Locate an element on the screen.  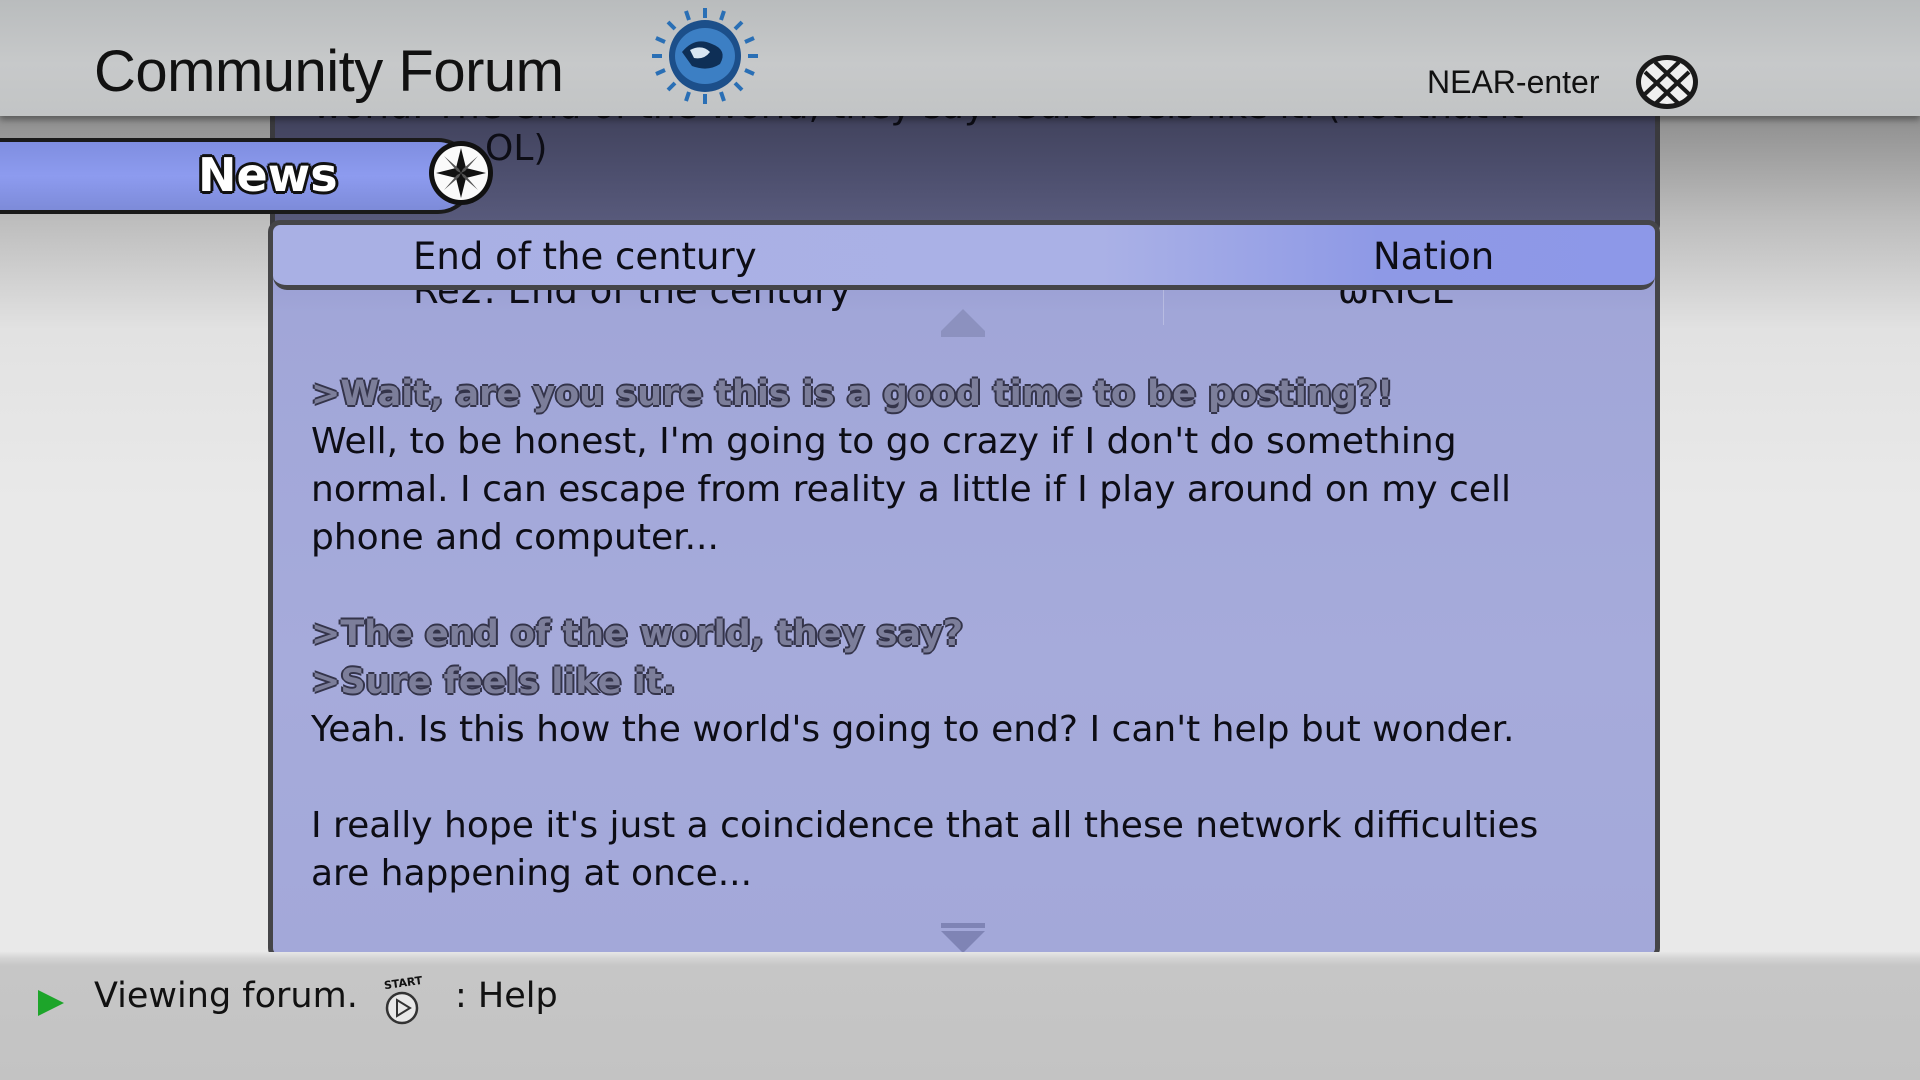
globe-logo-icon is located at coordinates (705, 56).